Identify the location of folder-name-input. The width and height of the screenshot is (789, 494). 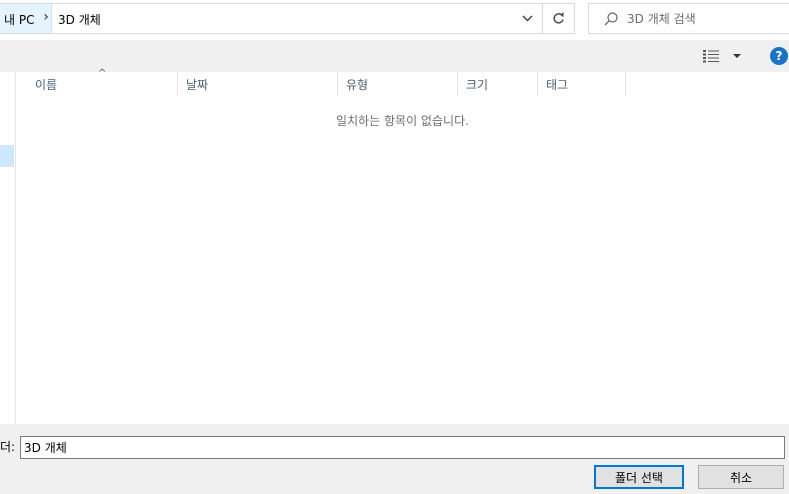
(402, 447).